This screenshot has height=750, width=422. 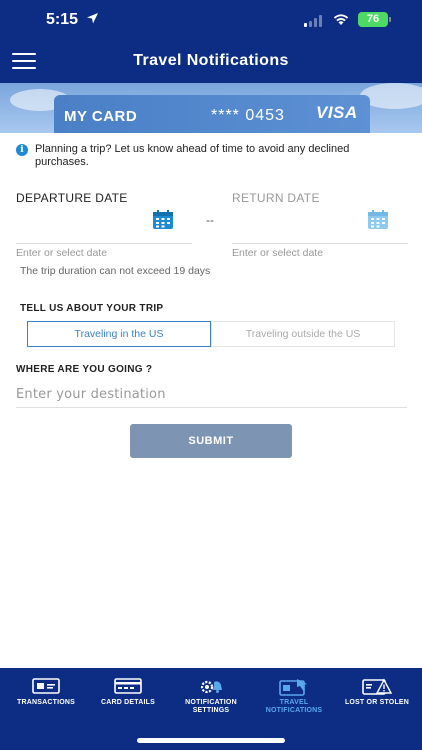 What do you see at coordinates (303, 334) in the screenshot?
I see `traveling-outside-us-option: Traveling outside the US` at bounding box center [303, 334].